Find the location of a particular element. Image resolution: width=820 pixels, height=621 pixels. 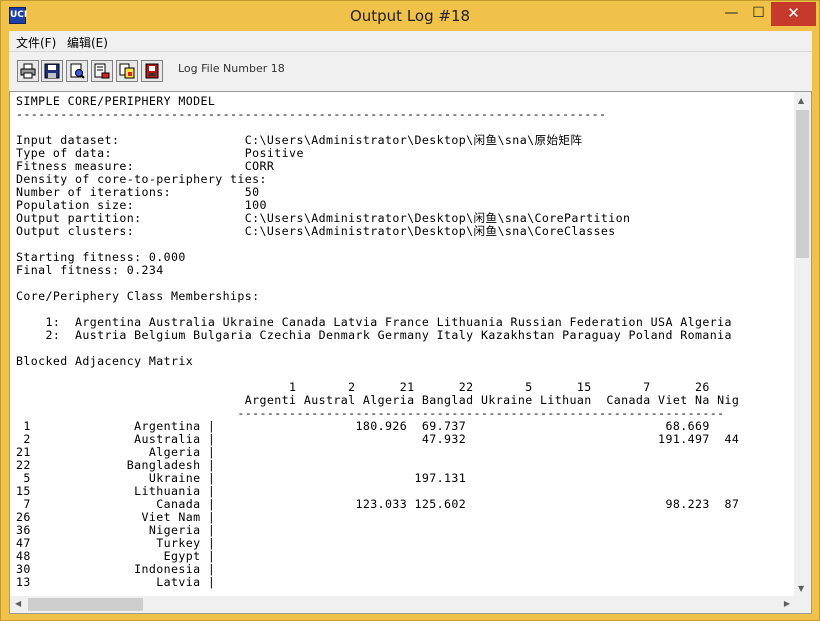

scroll-left-arrow-icon: ◀ is located at coordinates (18, 603).